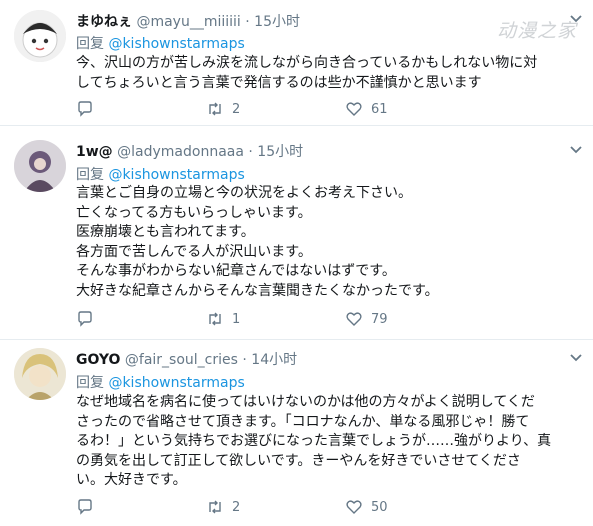  I want to click on like-button: 50, so click(366, 507).